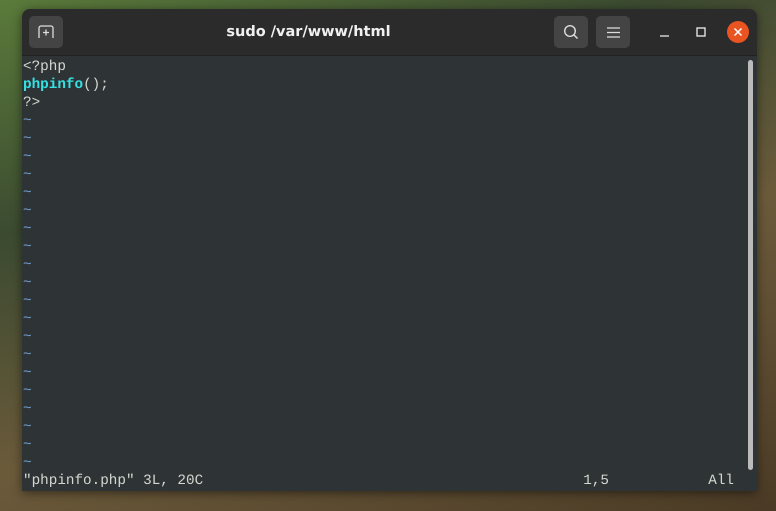  I want to click on close-icon, so click(738, 32).